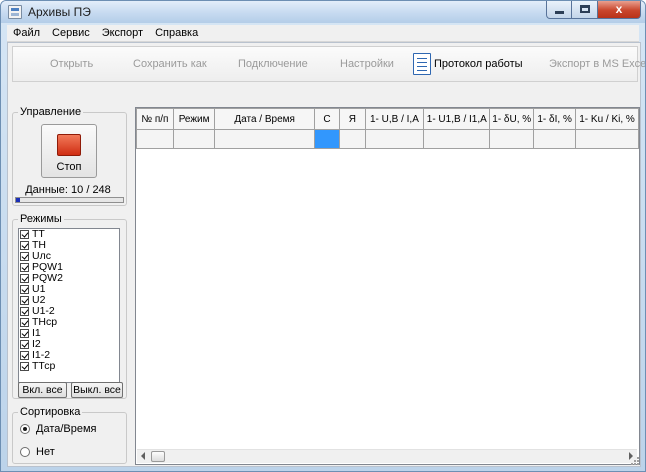  What do you see at coordinates (68, 190) in the screenshot?
I see `data-counter: Данные: 10 / 248` at bounding box center [68, 190].